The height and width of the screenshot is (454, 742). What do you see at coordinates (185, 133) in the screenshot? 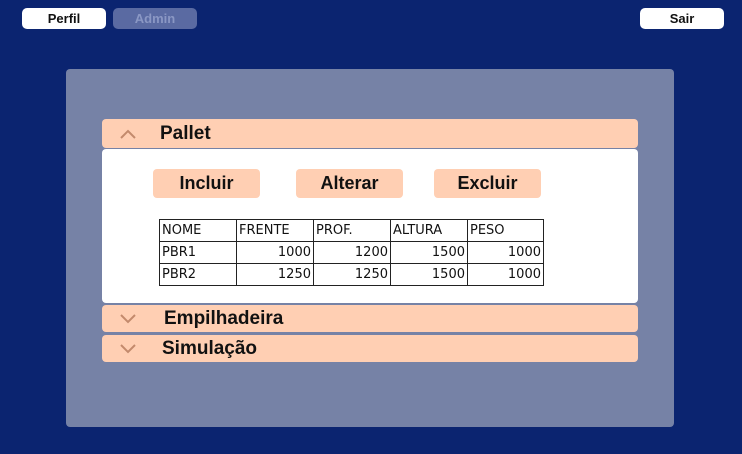
I see `accordion-title-pallet: Pallet` at bounding box center [185, 133].